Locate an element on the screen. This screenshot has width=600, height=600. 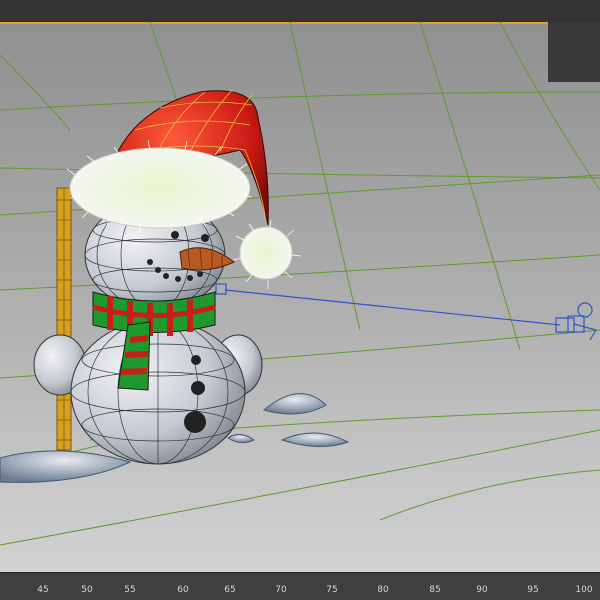
timeline-tick: 60 is located at coordinates (183, 590).